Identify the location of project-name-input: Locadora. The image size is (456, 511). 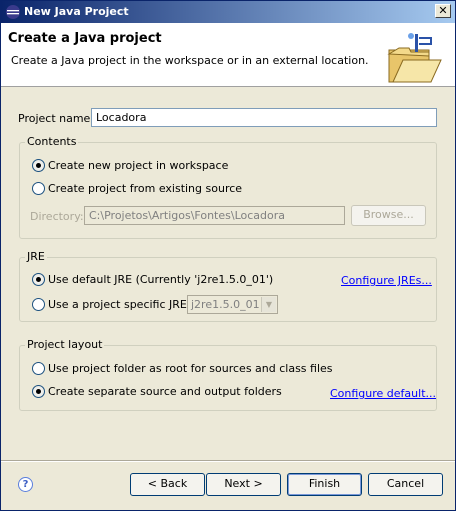
(264, 117).